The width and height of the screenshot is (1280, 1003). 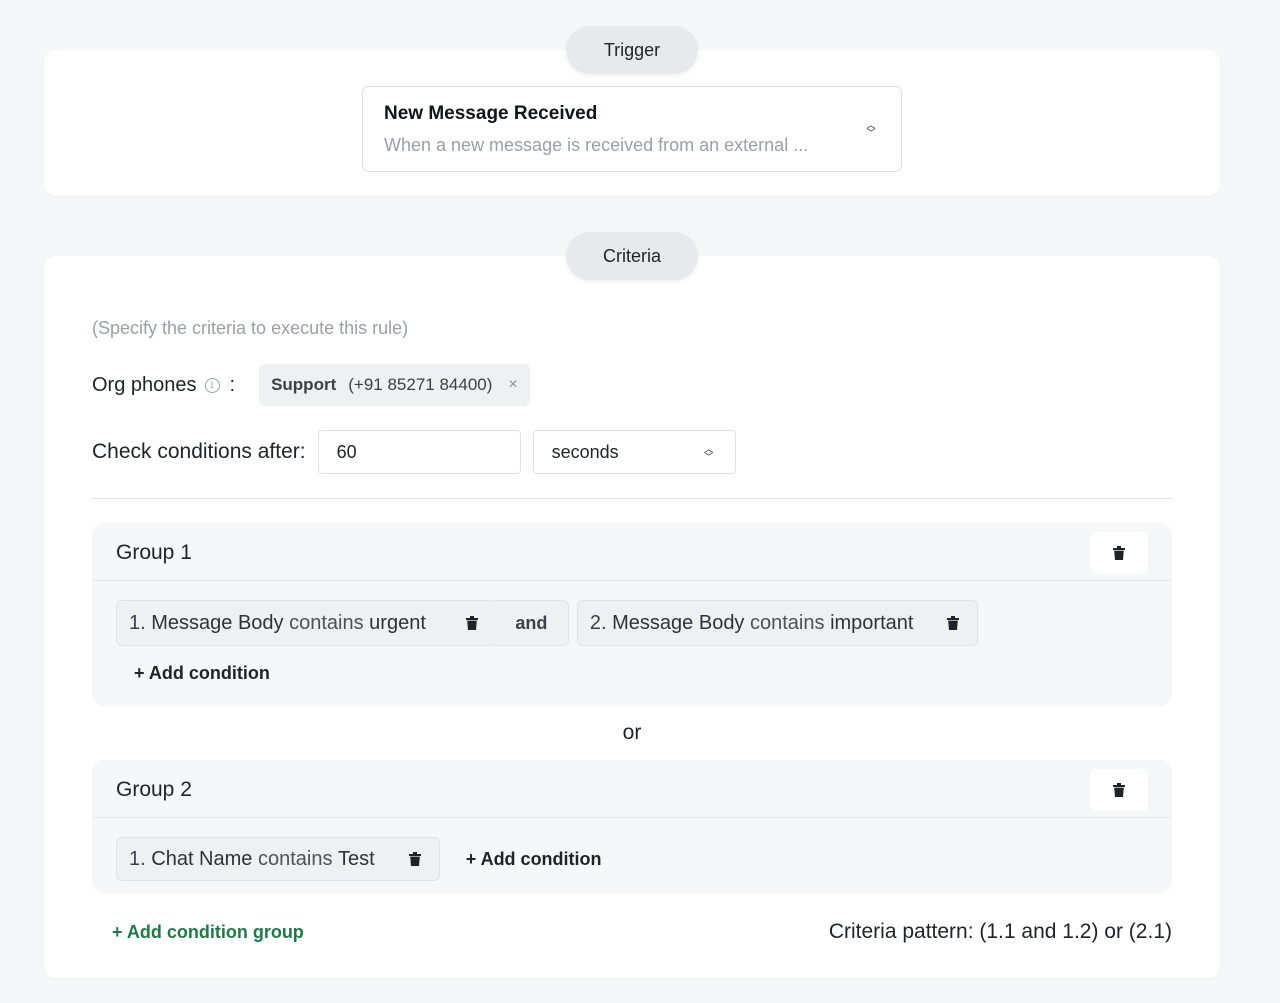 I want to click on org-phone-tag: Support (+91 85271 84400) ×, so click(x=394, y=385).